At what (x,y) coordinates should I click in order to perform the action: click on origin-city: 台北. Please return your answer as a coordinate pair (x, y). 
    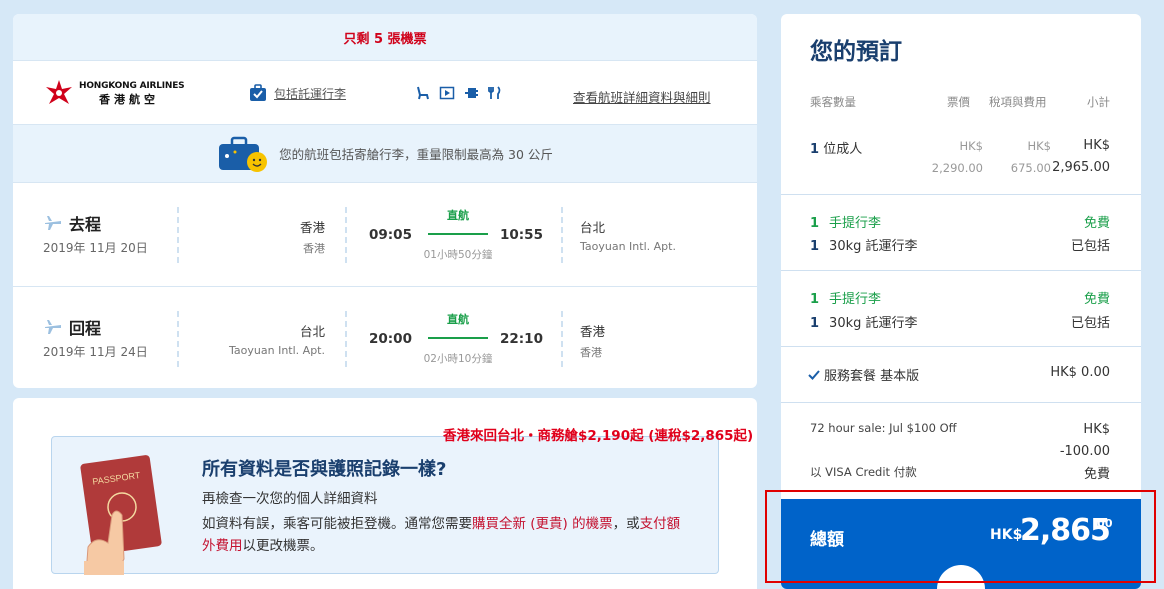
    Looking at the image, I should click on (312, 331).